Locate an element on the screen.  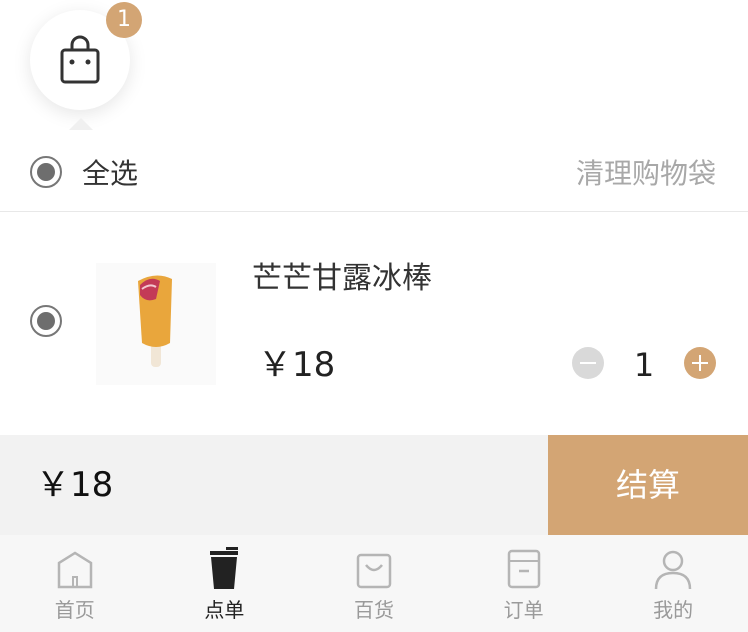
tab-order-drinks-label: 点单 is located at coordinates (224, 610).